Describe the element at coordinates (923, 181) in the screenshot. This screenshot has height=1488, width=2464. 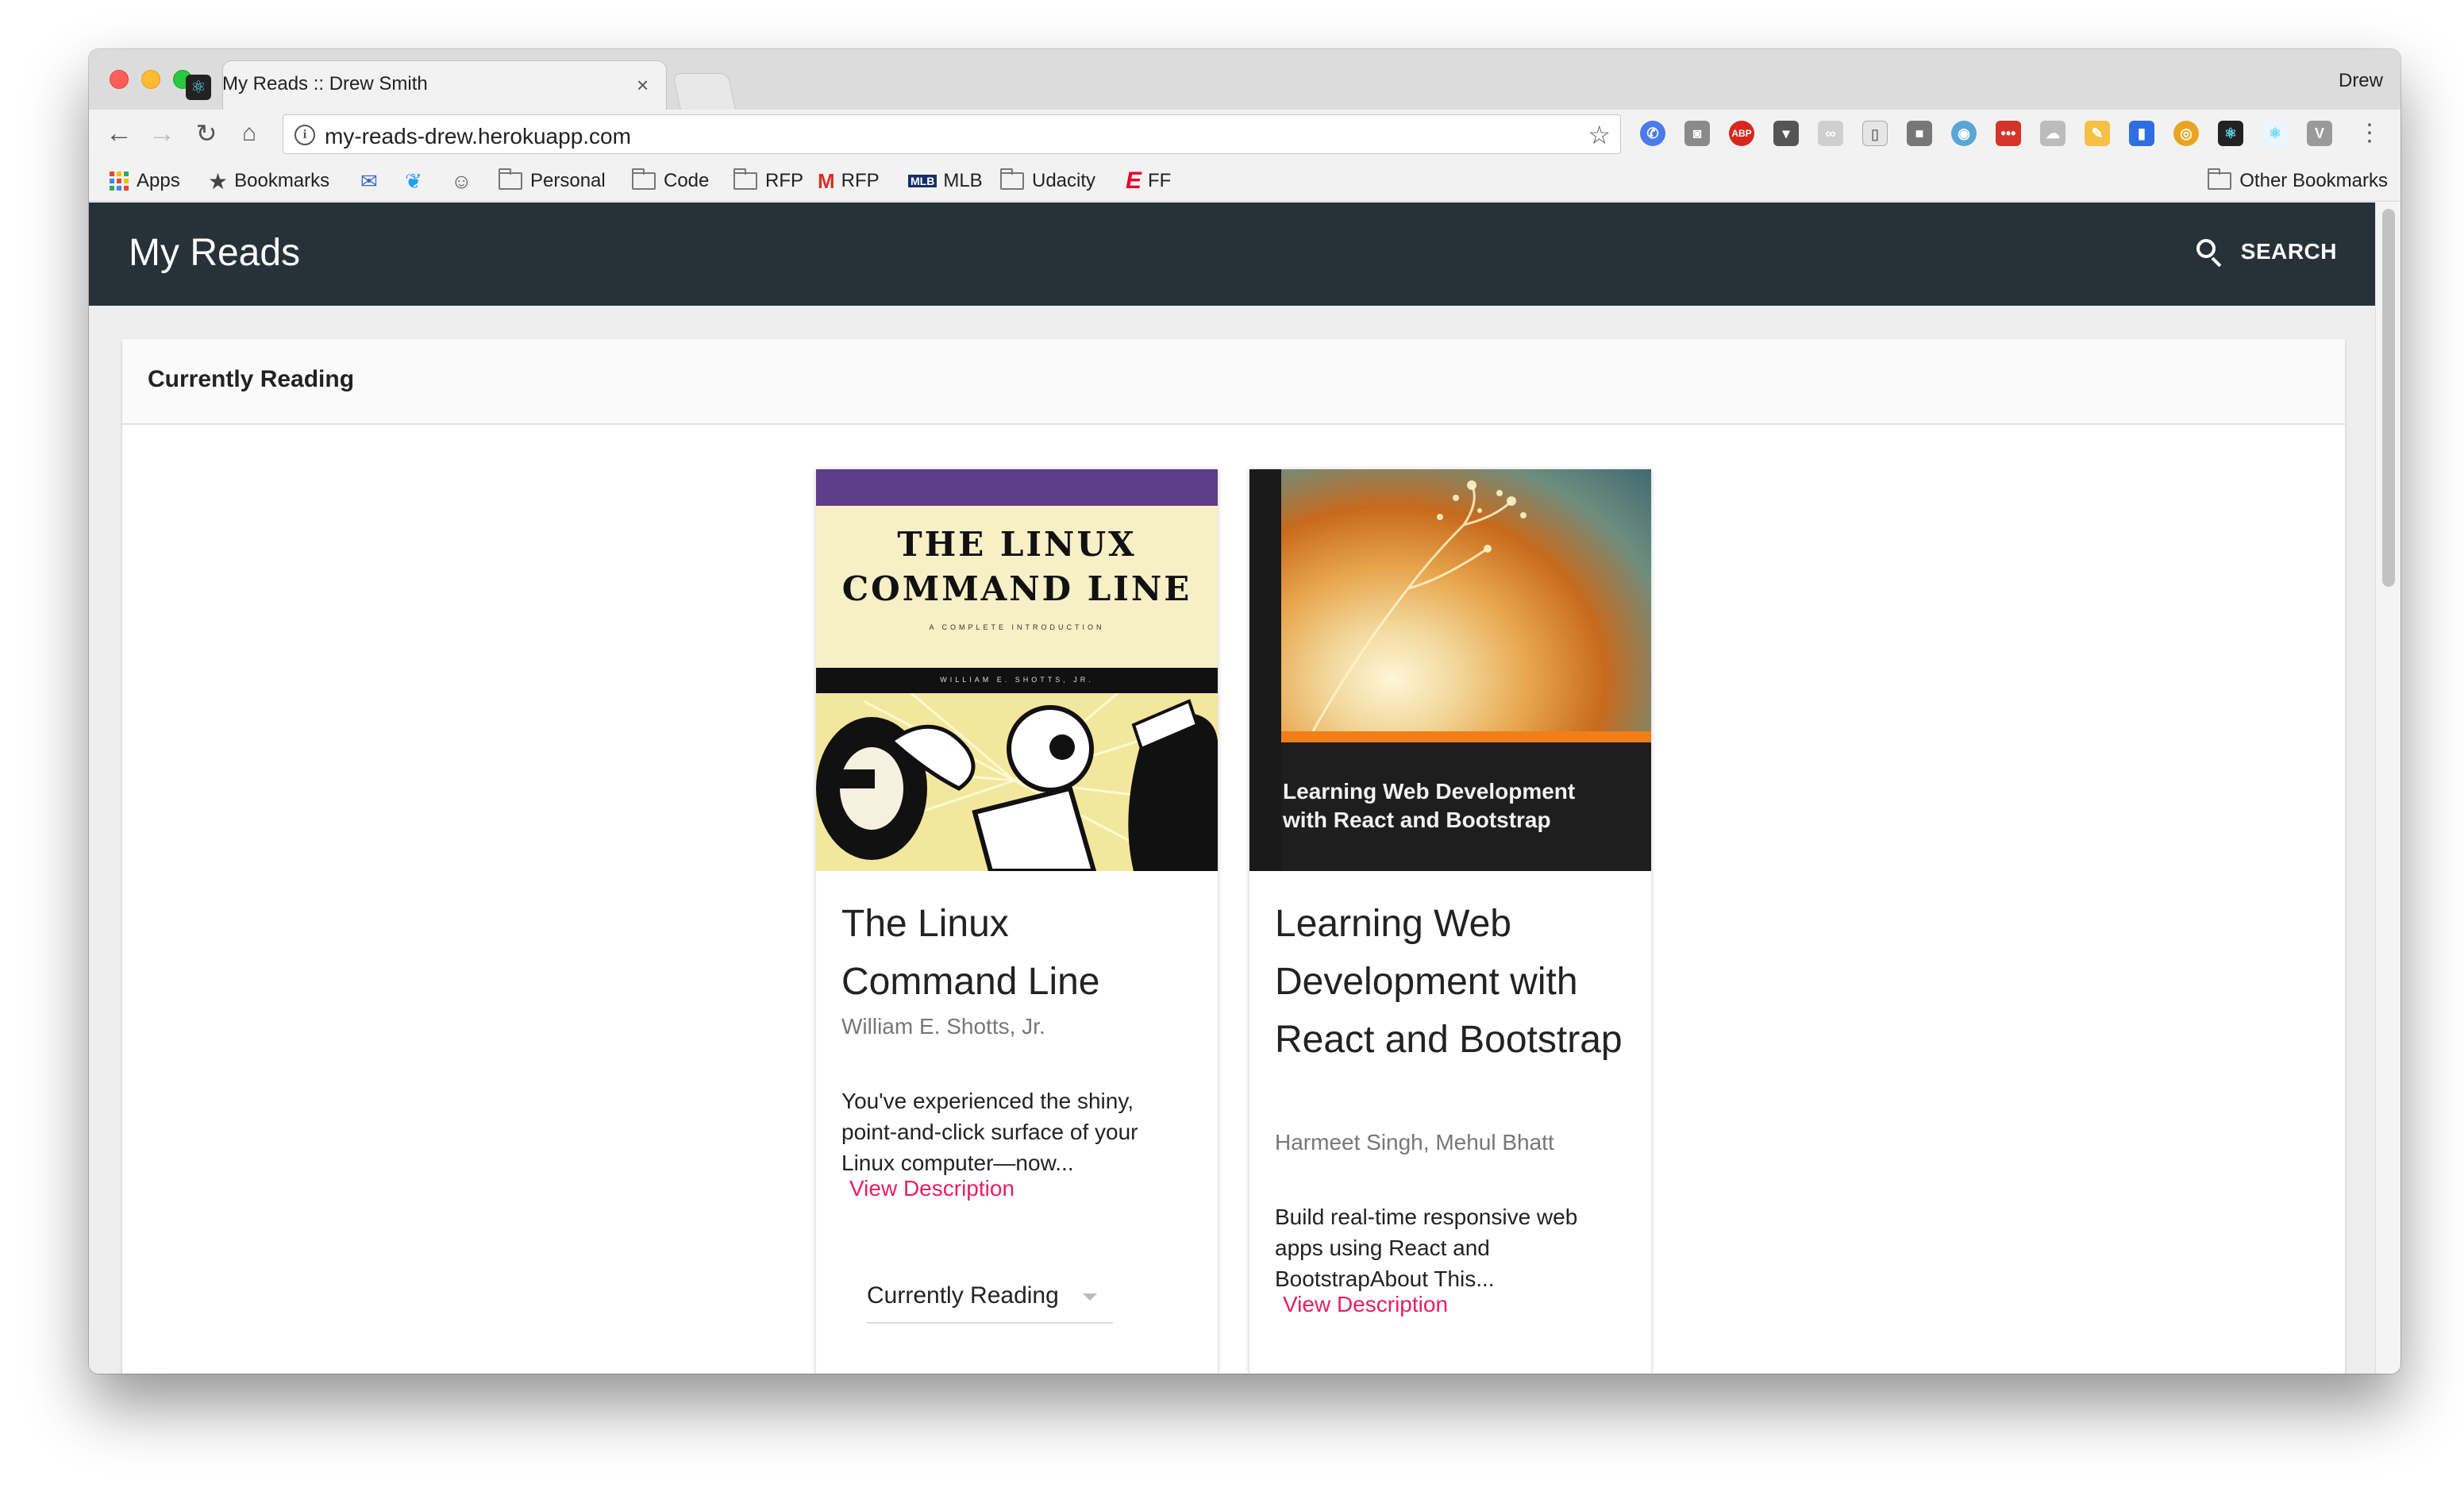
I see `mlb-icon: MLB` at that location.